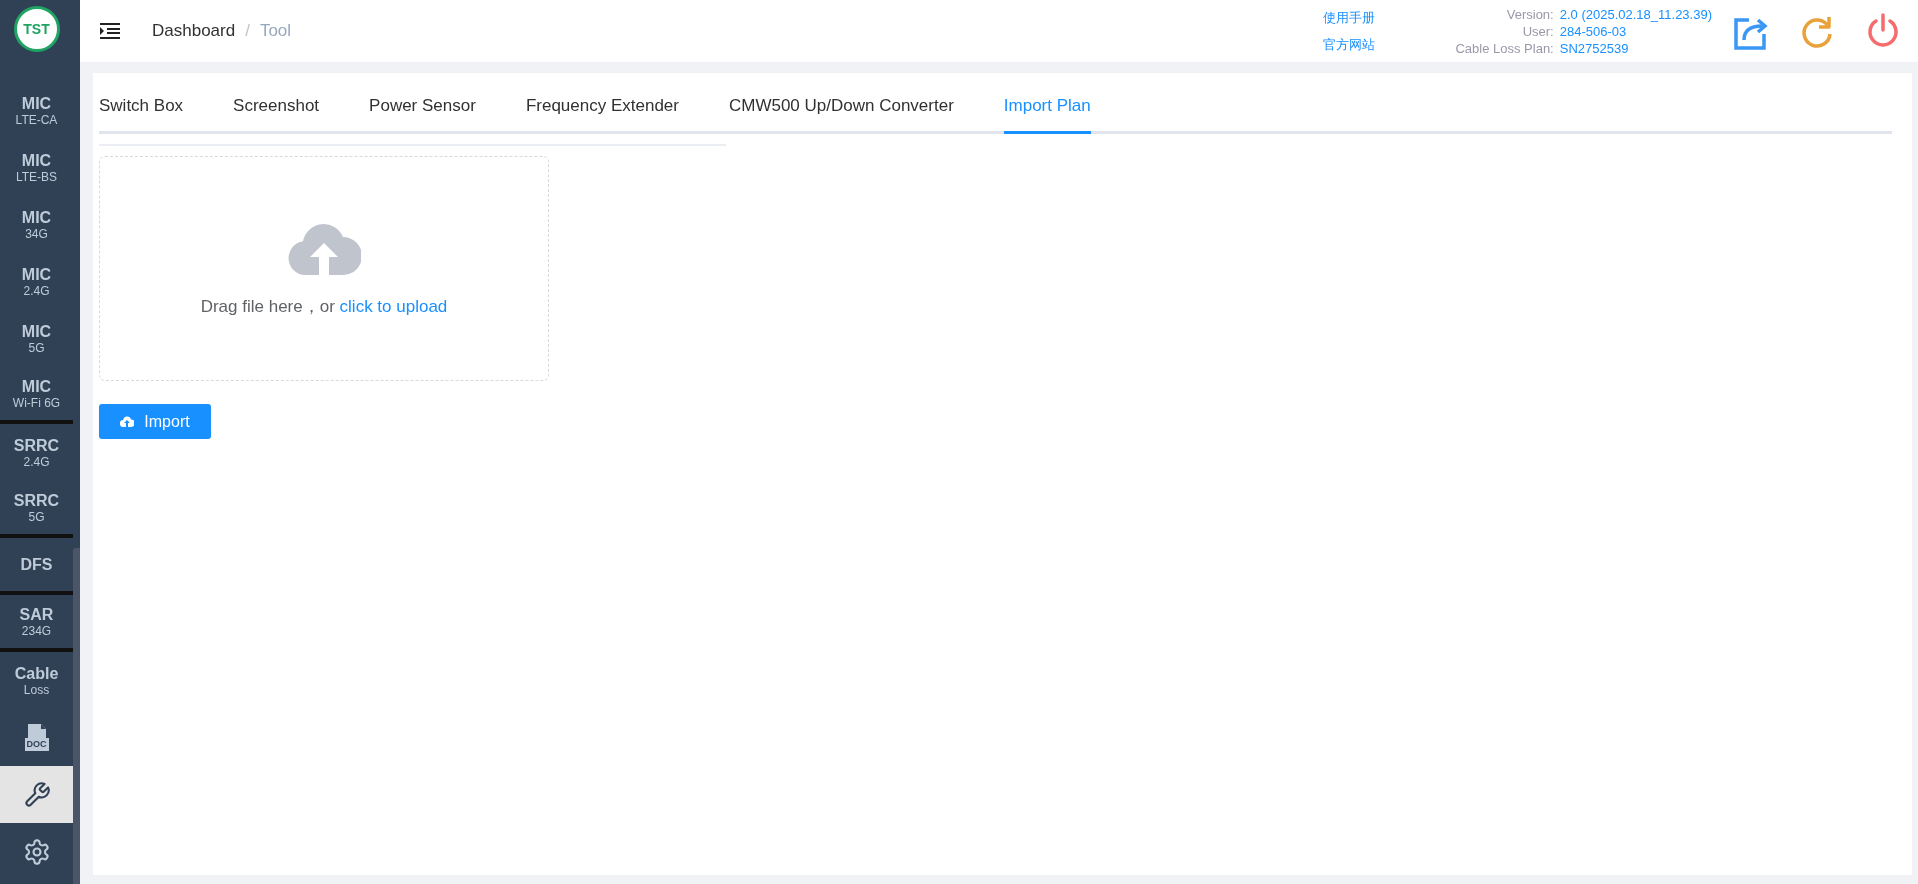 Image resolution: width=1918 pixels, height=884 pixels. I want to click on menu-icon, so click(110, 31).